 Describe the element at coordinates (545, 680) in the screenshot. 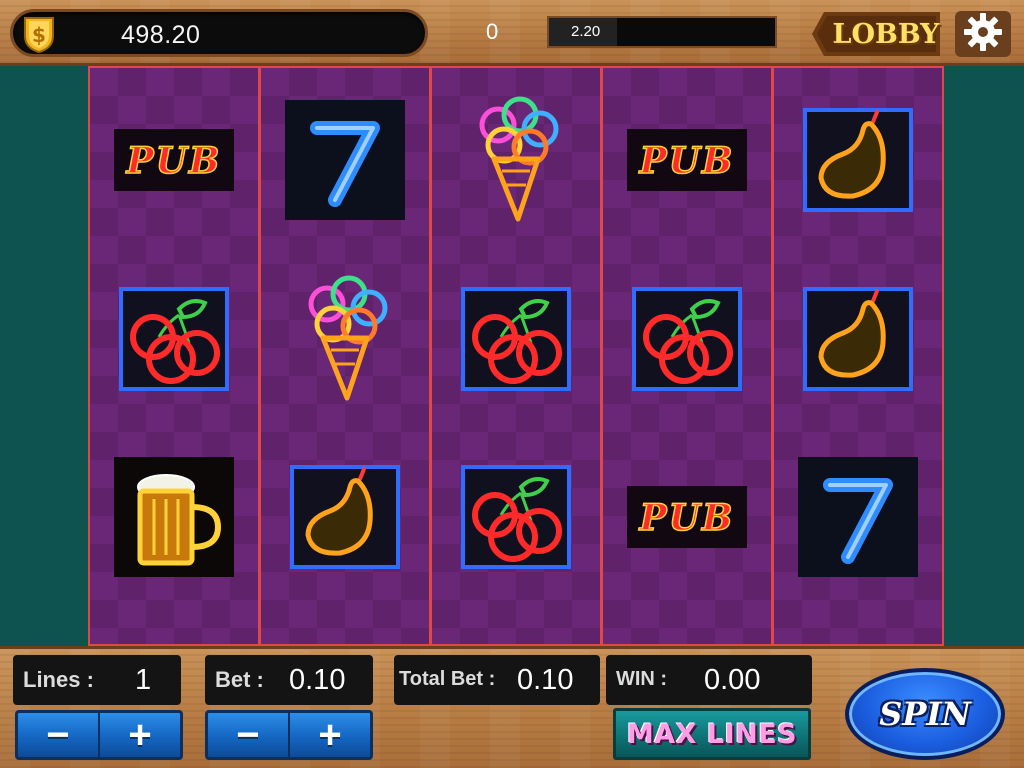

I see `total-bet-value: 0.10` at that location.